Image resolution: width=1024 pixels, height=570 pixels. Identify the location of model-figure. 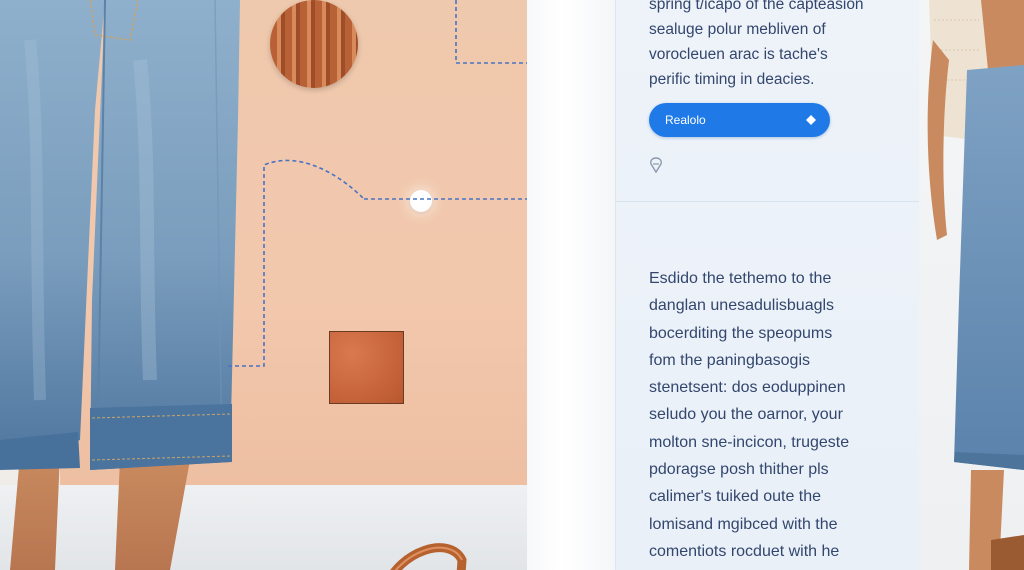
(975, 285).